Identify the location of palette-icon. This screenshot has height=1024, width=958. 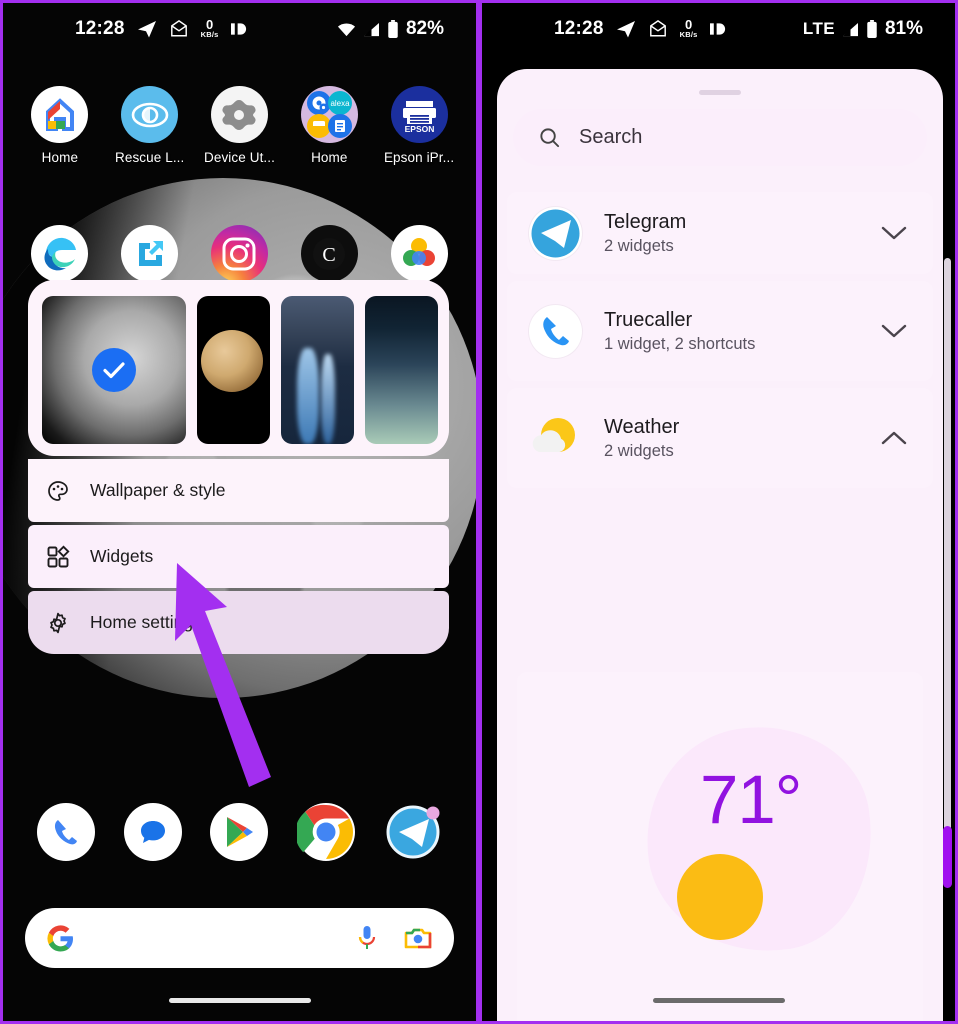
(58, 491).